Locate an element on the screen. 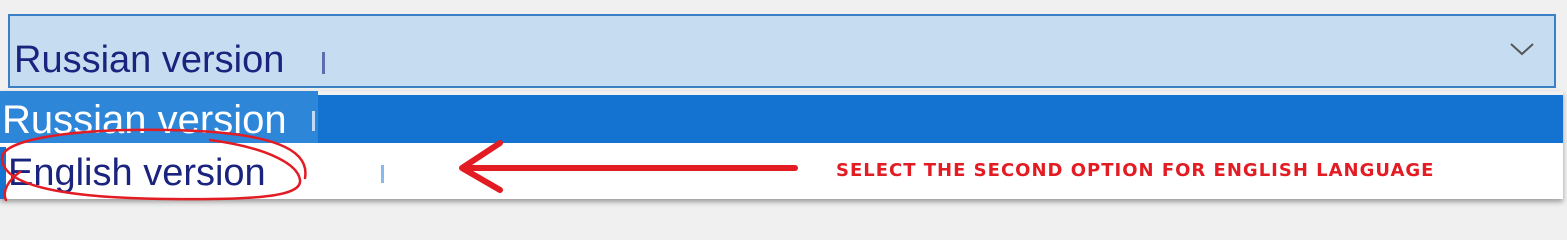 This screenshot has height=240, width=1567. option-russian-version: Russian version is located at coordinates (144, 120).